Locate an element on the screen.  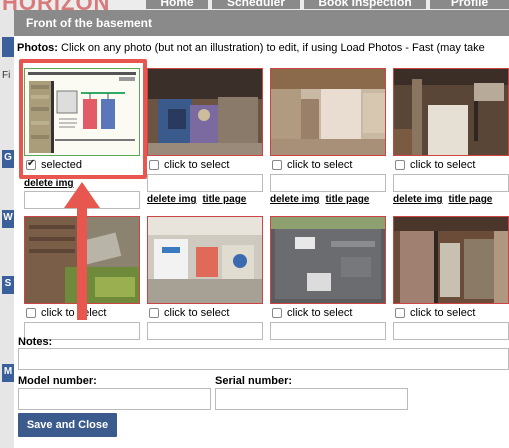
selected-photo-highlight is located at coordinates (83, 119).